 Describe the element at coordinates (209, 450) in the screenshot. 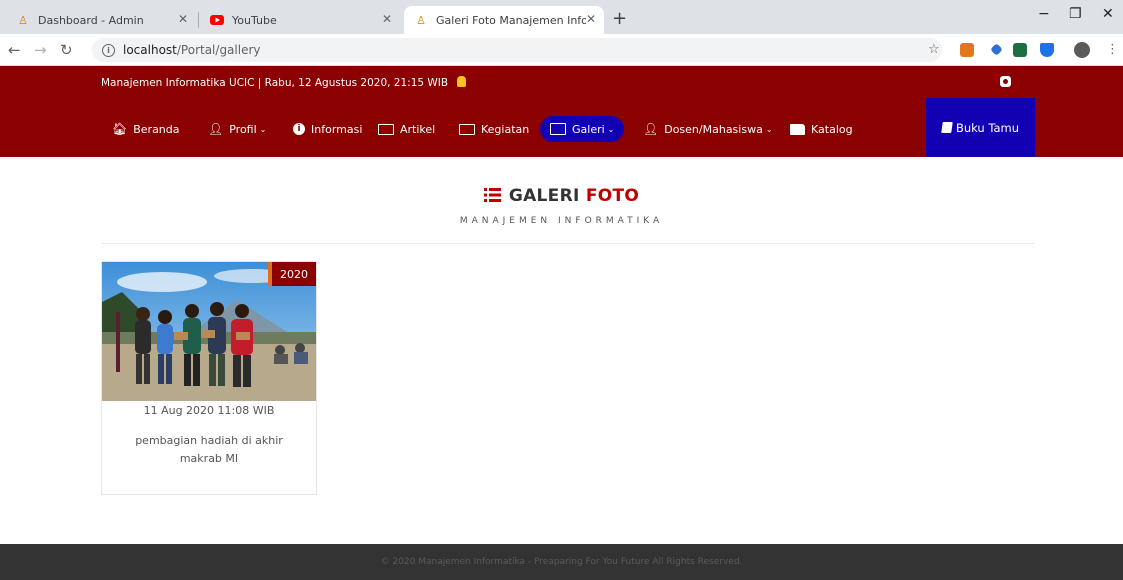

I see `card-caption: pembagian hadiah di akhir makrab MI` at that location.